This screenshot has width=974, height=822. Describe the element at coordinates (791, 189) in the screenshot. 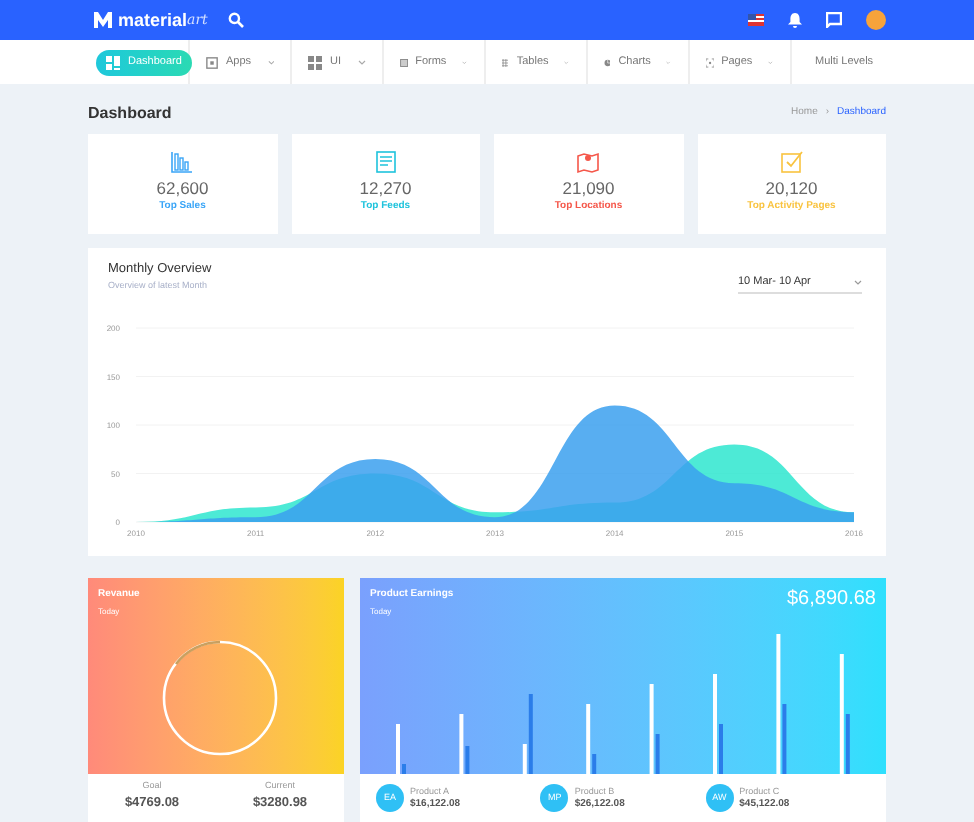

I see `stat-value: 20,120` at that location.